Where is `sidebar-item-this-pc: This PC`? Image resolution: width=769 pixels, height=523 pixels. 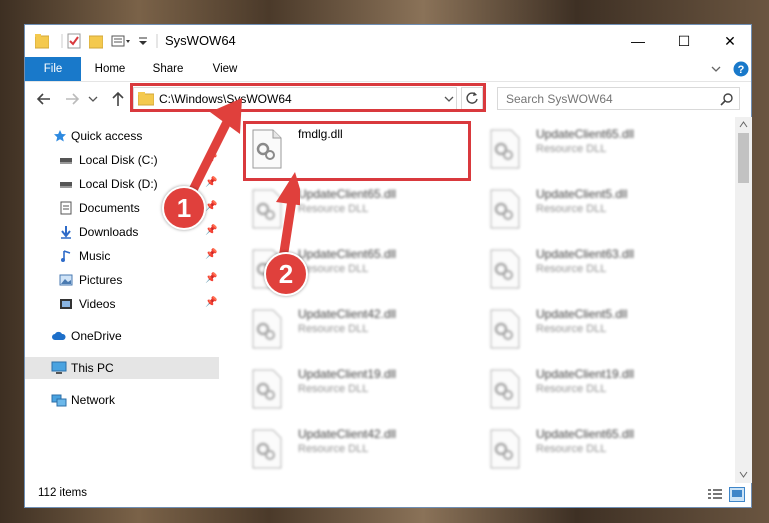
sidebar-item-this-pc: This PC is located at coordinates (122, 368).